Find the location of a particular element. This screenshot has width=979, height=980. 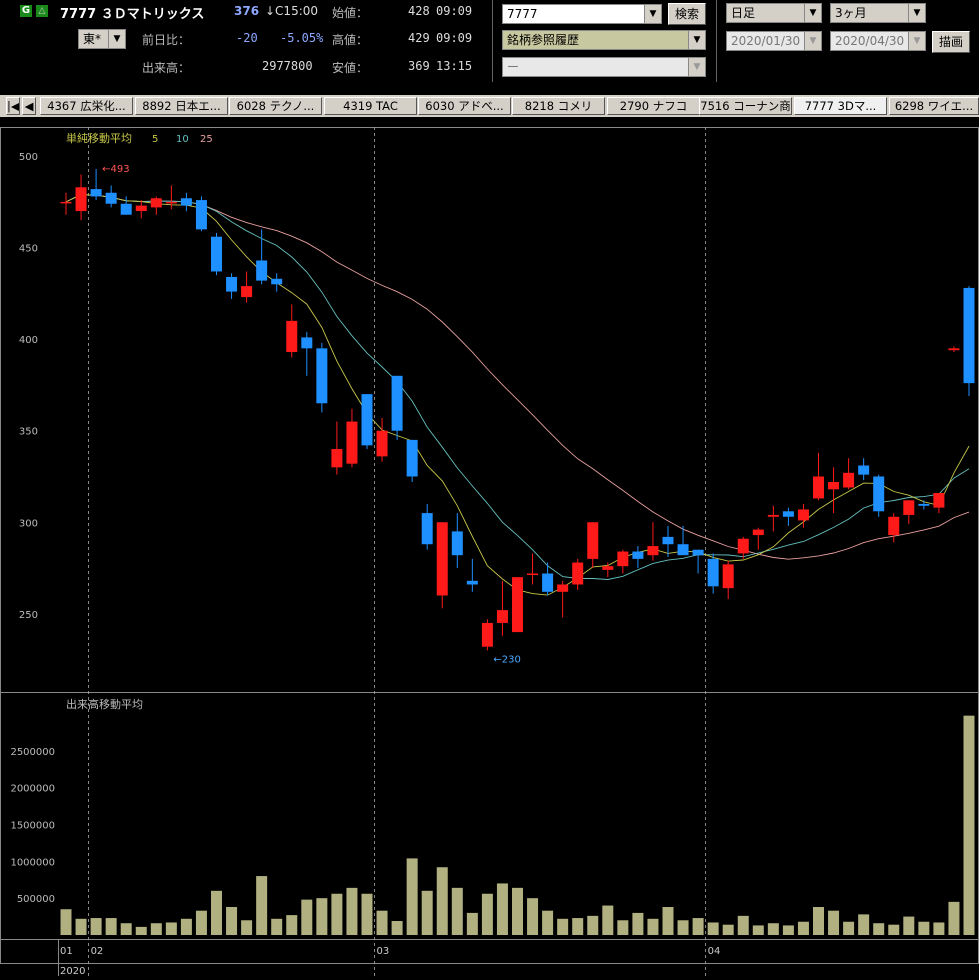

period-select: 日足 ▼ is located at coordinates (774, 13).